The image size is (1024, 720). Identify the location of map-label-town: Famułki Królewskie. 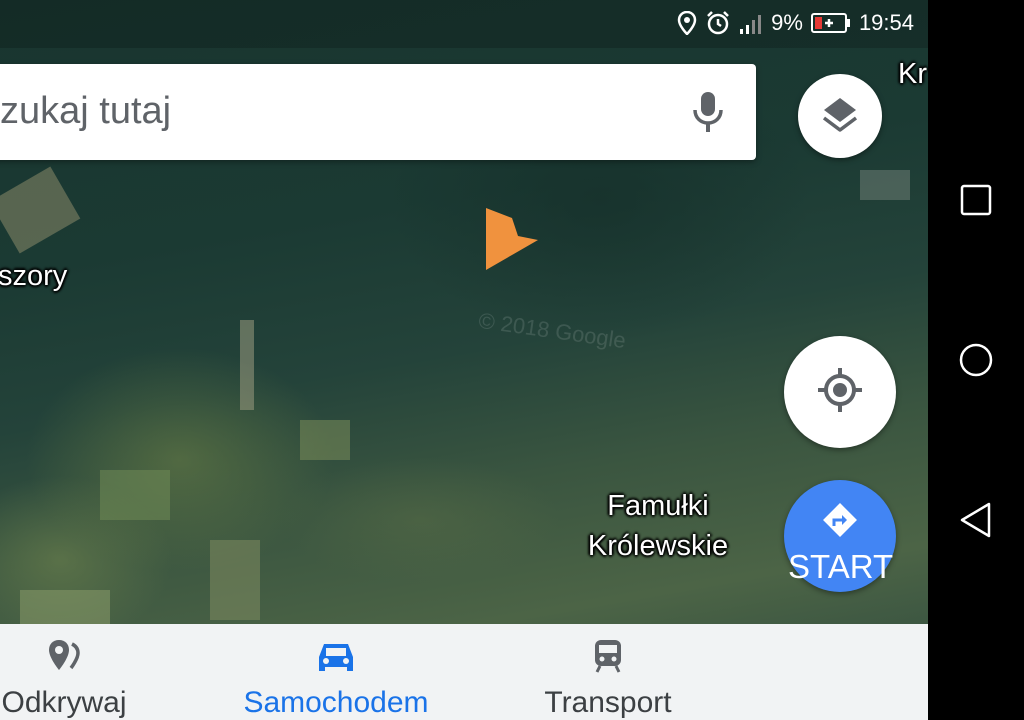
(658, 526).